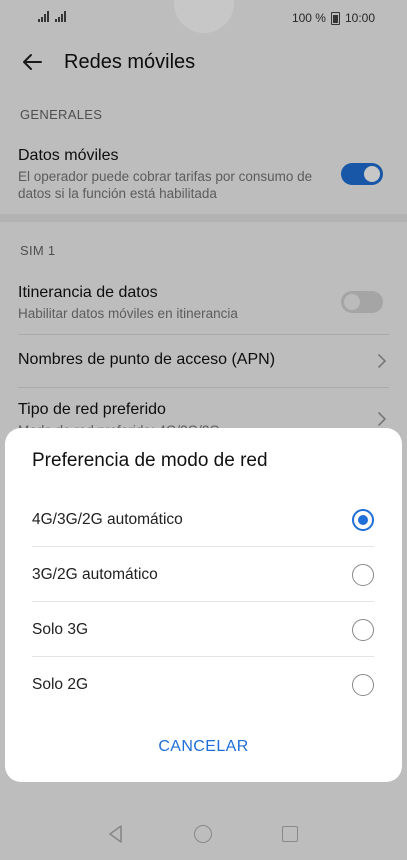  Describe the element at coordinates (60, 684) in the screenshot. I see `option-label: Solo 2G` at that location.